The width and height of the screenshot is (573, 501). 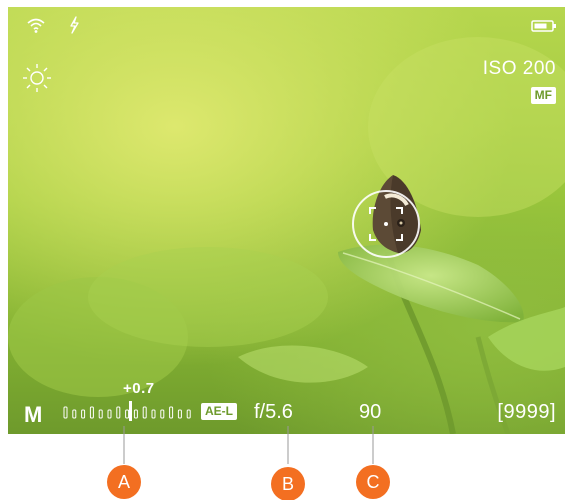 I want to click on callout-lines, so click(x=248, y=463).